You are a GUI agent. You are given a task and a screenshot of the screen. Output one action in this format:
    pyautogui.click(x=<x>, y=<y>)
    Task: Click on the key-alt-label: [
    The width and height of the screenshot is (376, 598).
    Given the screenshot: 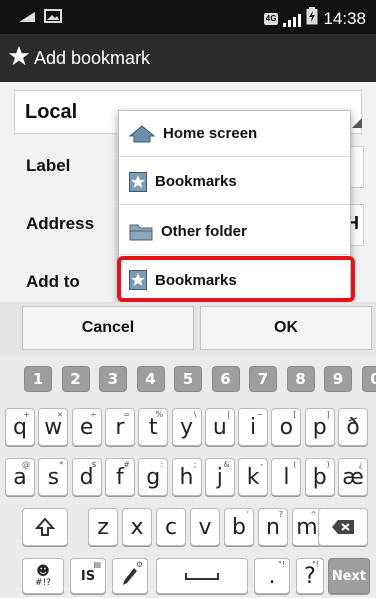 What is the action you would take?
    pyautogui.click(x=295, y=414)
    